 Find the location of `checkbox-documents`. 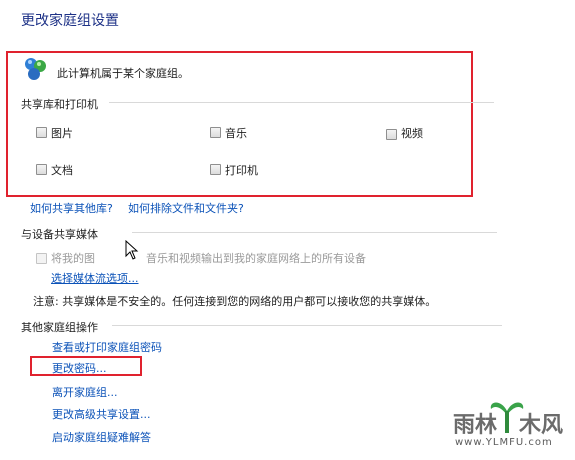

checkbox-documents is located at coordinates (41, 169).